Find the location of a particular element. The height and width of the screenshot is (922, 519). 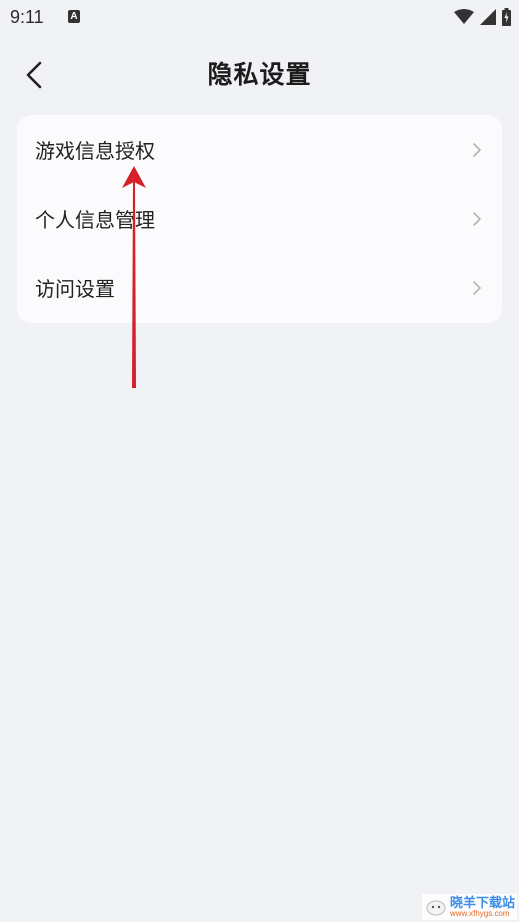

battery-icon is located at coordinates (506, 17).